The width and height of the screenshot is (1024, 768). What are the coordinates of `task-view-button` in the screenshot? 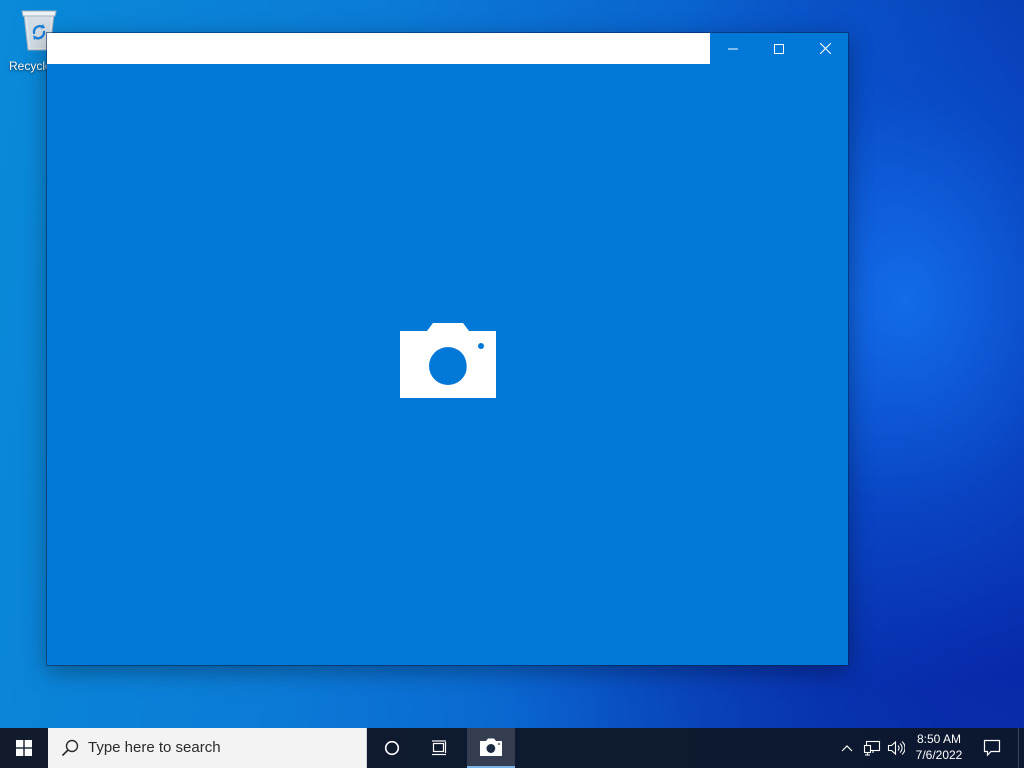 It's located at (440, 748).